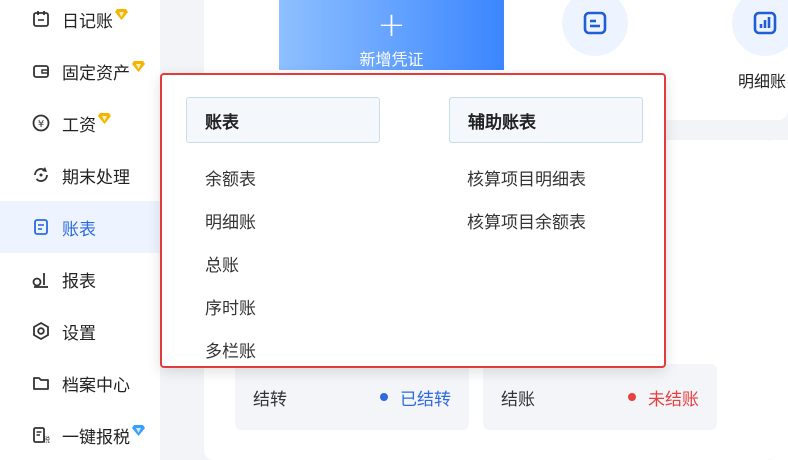  I want to click on sidebar-item-reports: 报表, so click(80, 279).